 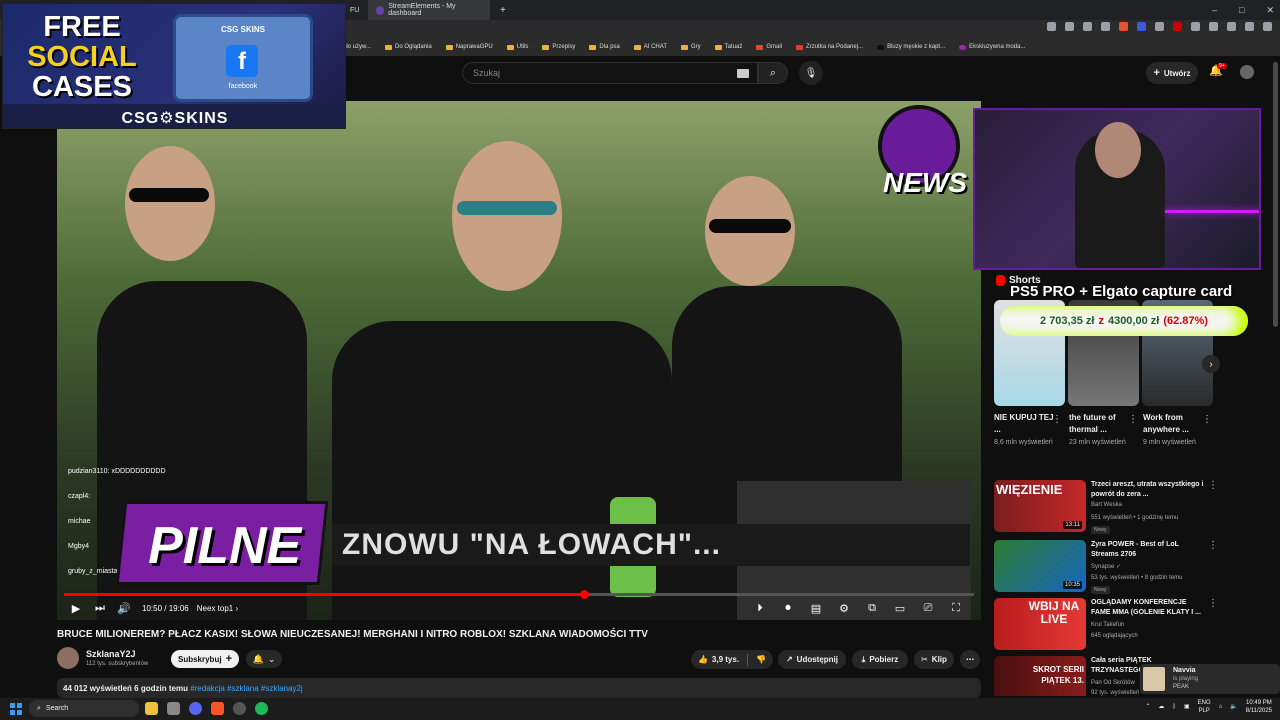 I want to click on notification-bell-button: 🔔 ⌄, so click(x=264, y=659).